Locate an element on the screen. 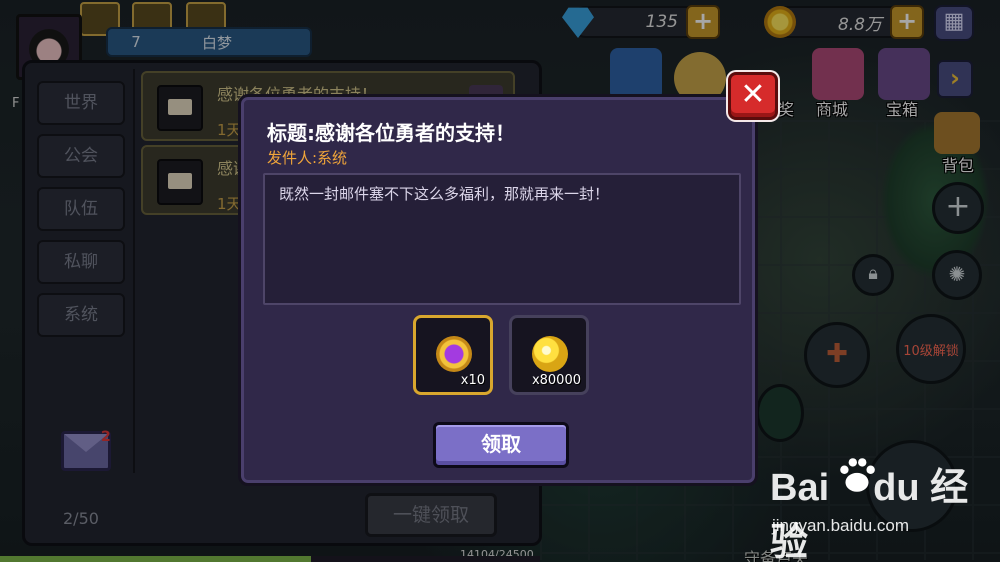 Image resolution: width=1000 pixels, height=562 pixels. dialog-body: 既然一封邮件塞不下这么多福利，那就再来一封！ is located at coordinates (502, 239).